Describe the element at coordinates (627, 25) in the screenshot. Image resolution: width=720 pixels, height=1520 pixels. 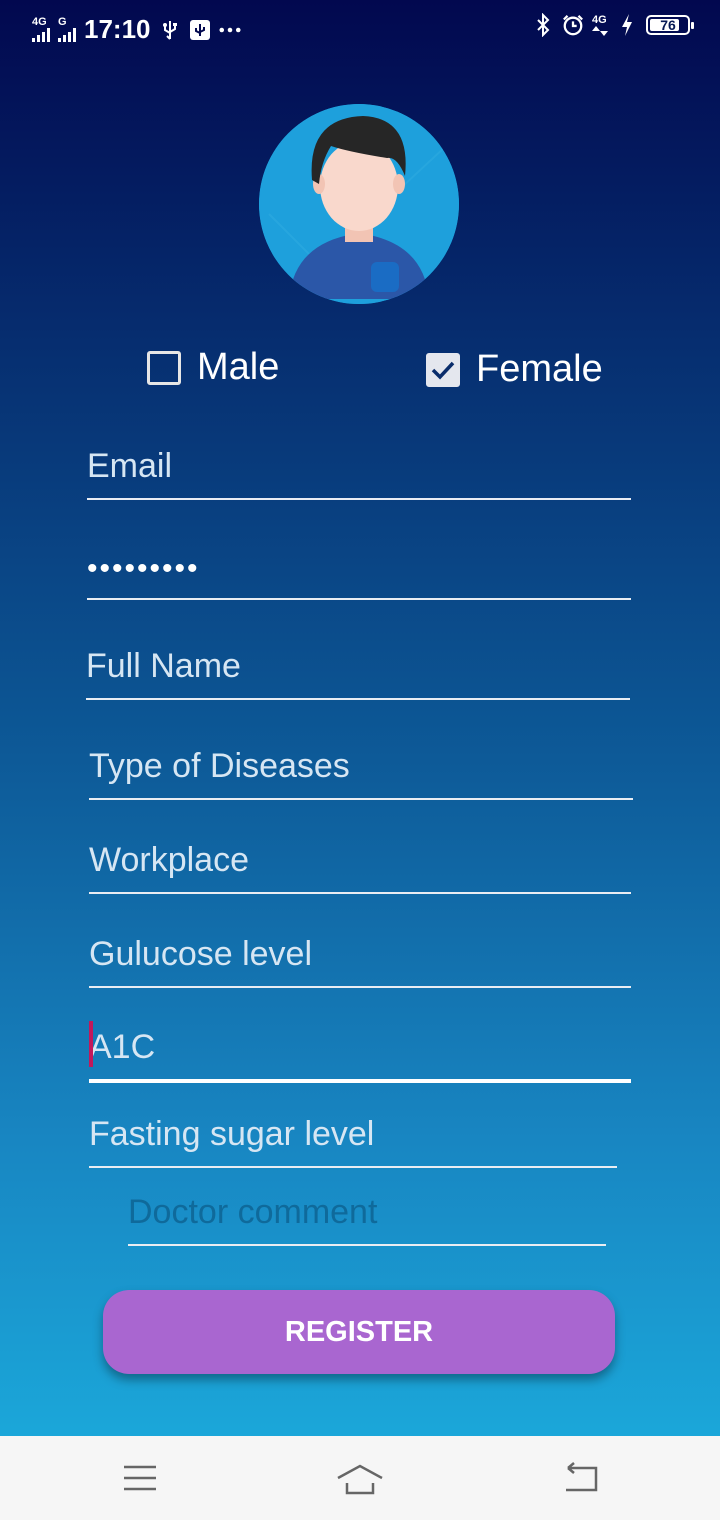
I see `charging-icon` at that location.